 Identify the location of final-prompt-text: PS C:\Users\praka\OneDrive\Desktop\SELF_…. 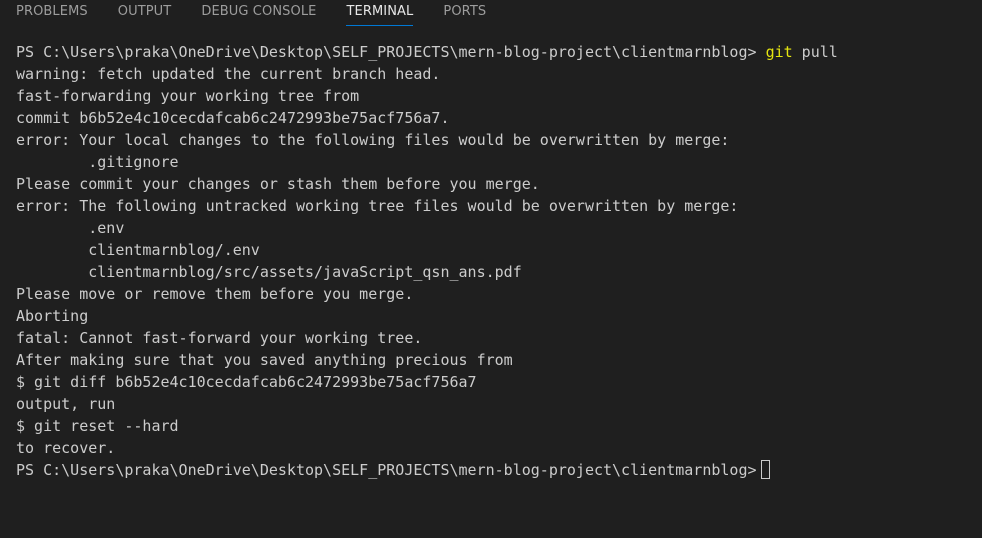
(386, 470).